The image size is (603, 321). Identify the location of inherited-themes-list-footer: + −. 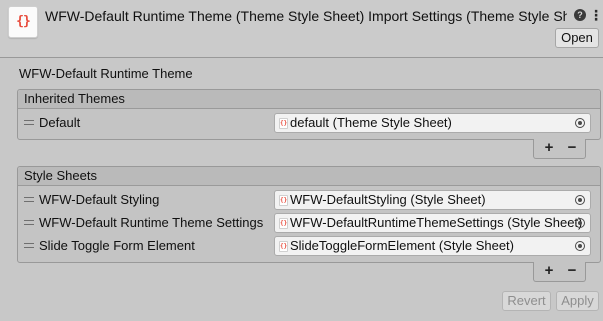
(559, 149).